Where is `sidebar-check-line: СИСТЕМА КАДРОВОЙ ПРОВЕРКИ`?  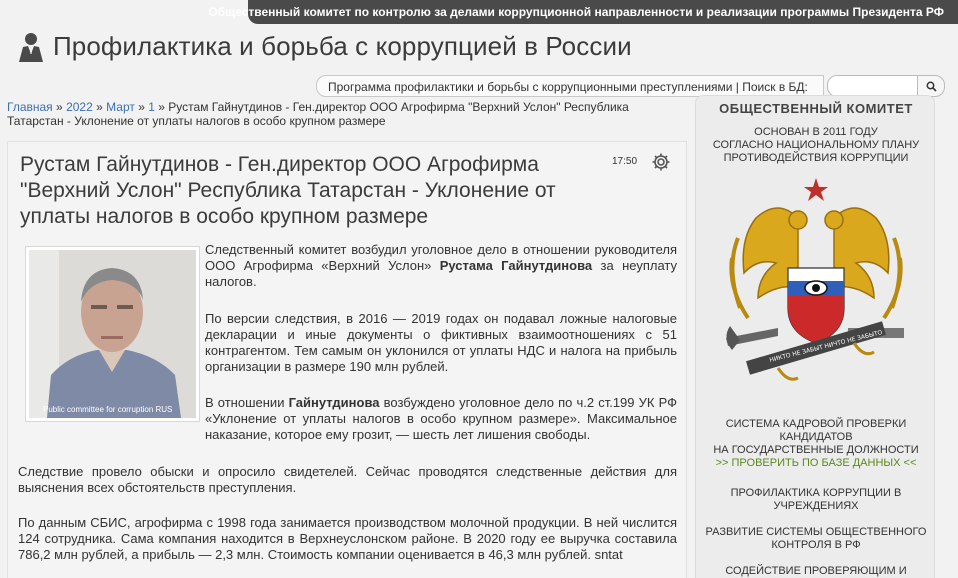
sidebar-check-line: СИСТЕМА КАДРОВОЙ ПРОВЕРКИ is located at coordinates (816, 424).